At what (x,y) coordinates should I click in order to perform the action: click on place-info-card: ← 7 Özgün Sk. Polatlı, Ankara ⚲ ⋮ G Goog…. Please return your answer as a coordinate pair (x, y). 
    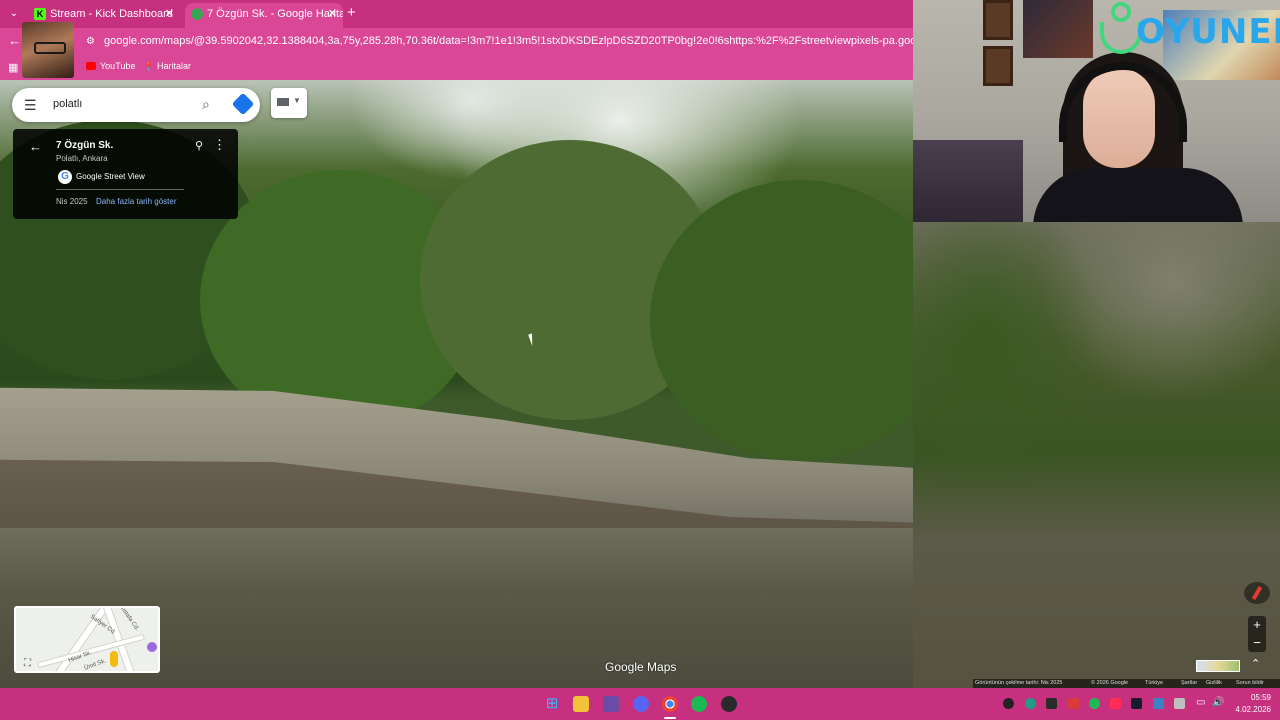
    Looking at the image, I should click on (125, 174).